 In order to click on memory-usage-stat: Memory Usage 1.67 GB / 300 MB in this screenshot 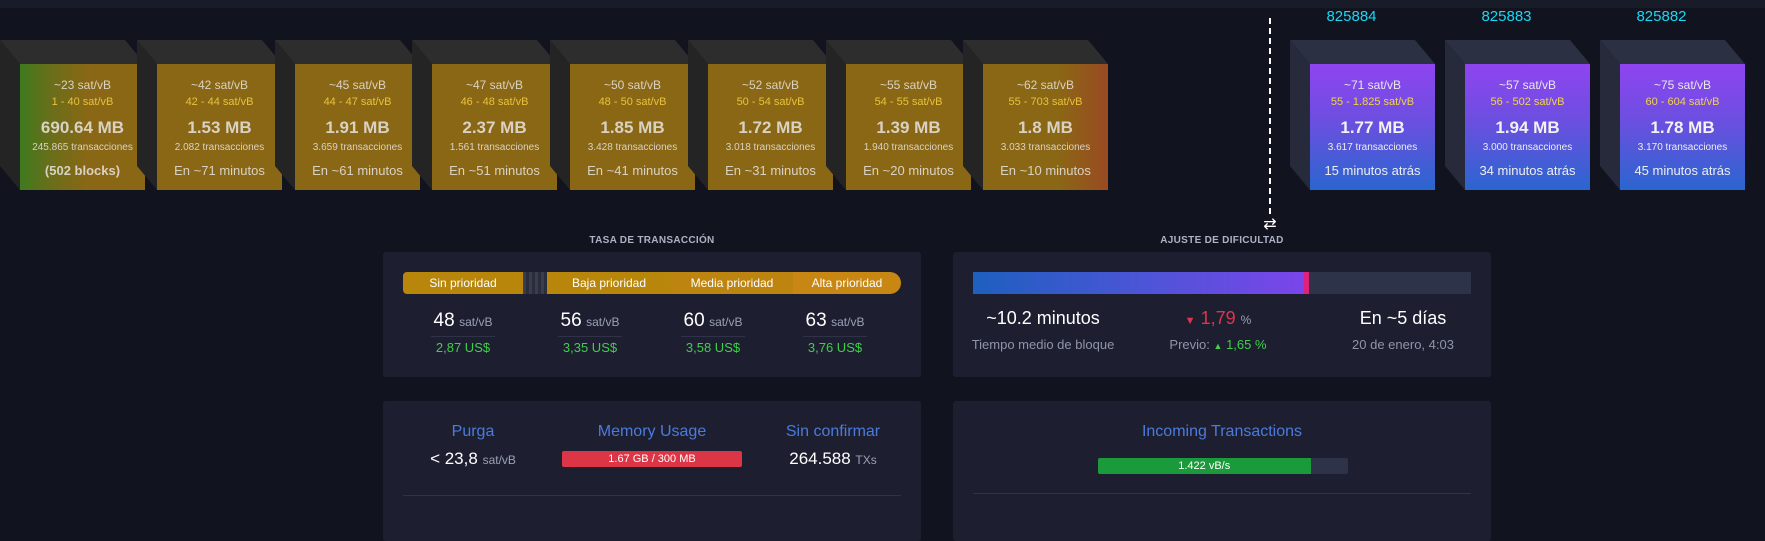, I will do `click(652, 445)`.